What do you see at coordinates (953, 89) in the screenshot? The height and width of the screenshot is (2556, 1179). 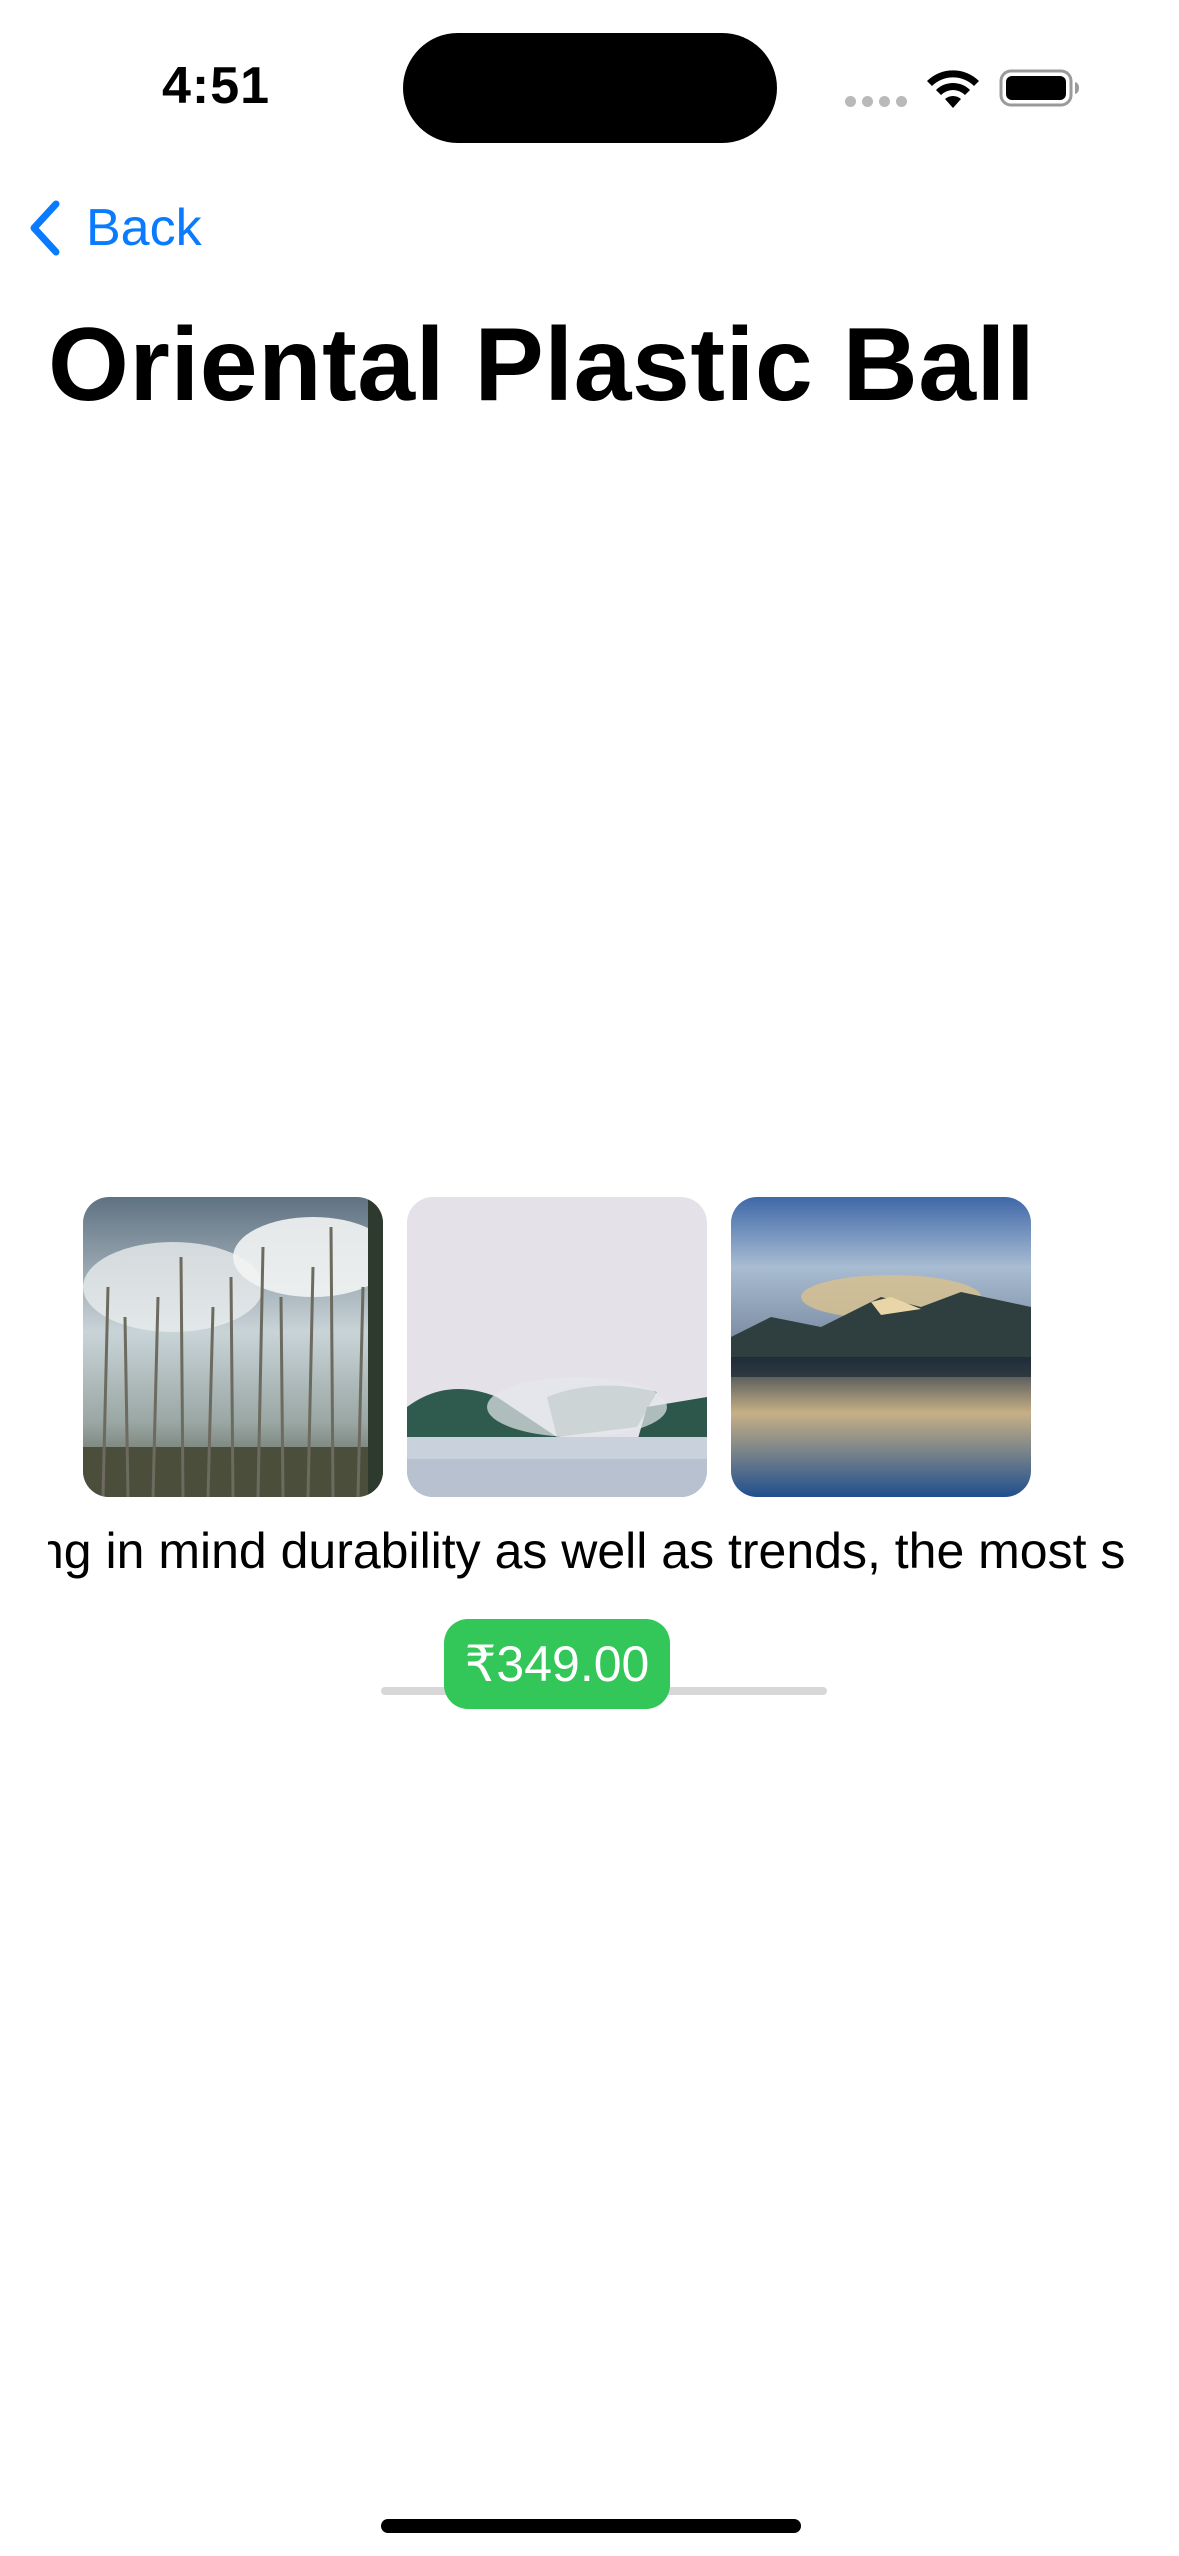 I see `wifi-icon` at bounding box center [953, 89].